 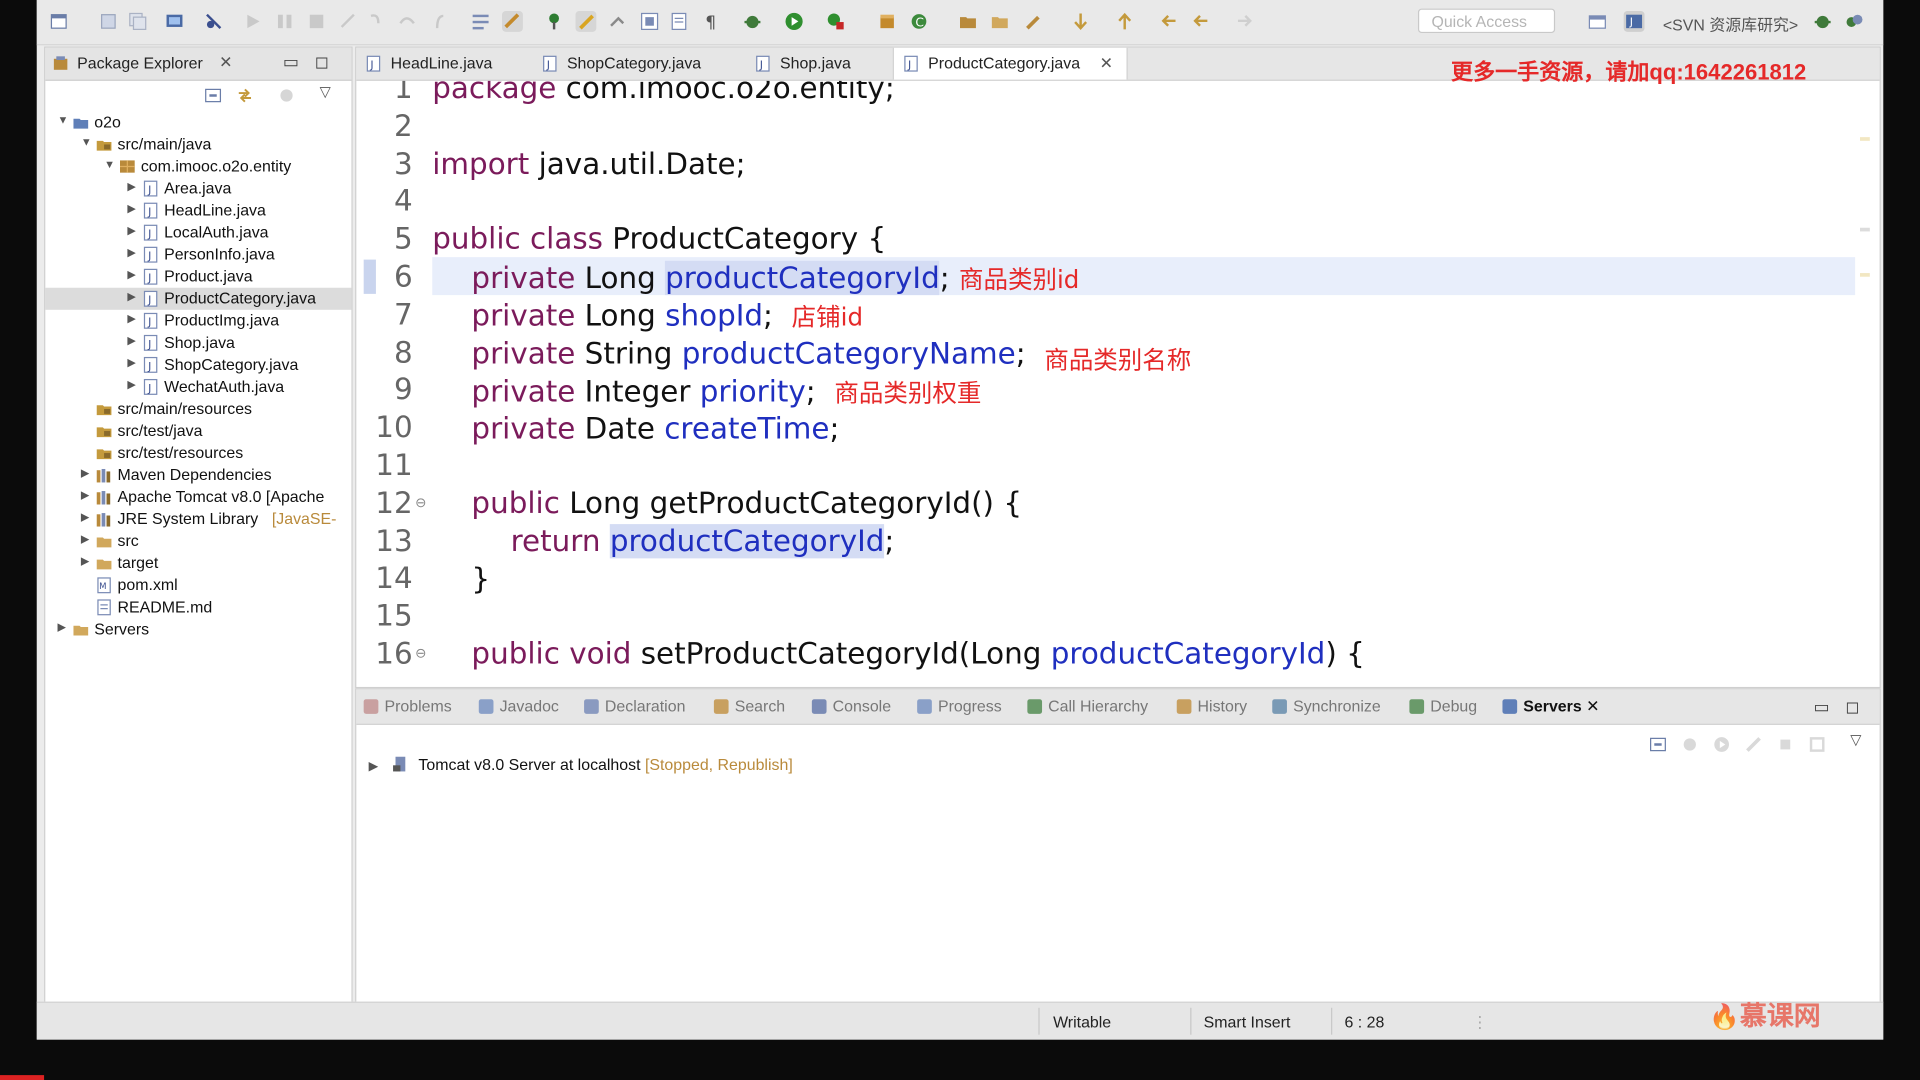 I want to click on forward-icon, so click(x=1244, y=21).